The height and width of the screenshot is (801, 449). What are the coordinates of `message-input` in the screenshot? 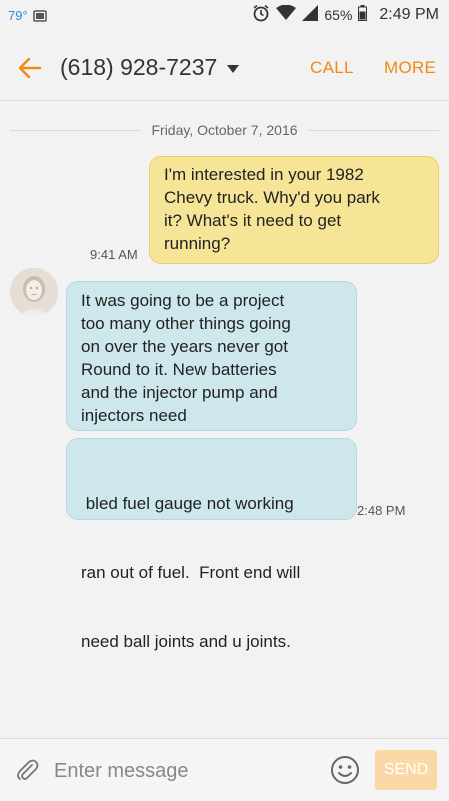 It's located at (184, 771).